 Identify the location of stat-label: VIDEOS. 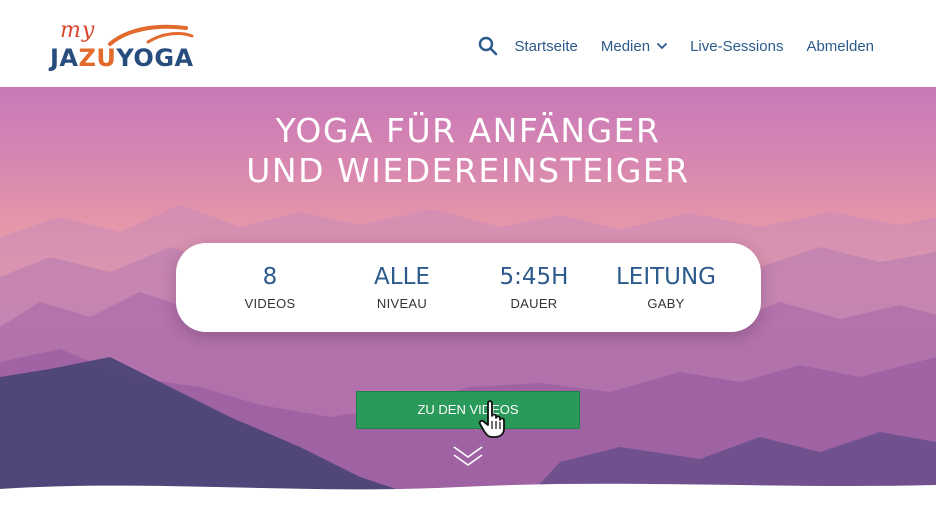
(270, 303).